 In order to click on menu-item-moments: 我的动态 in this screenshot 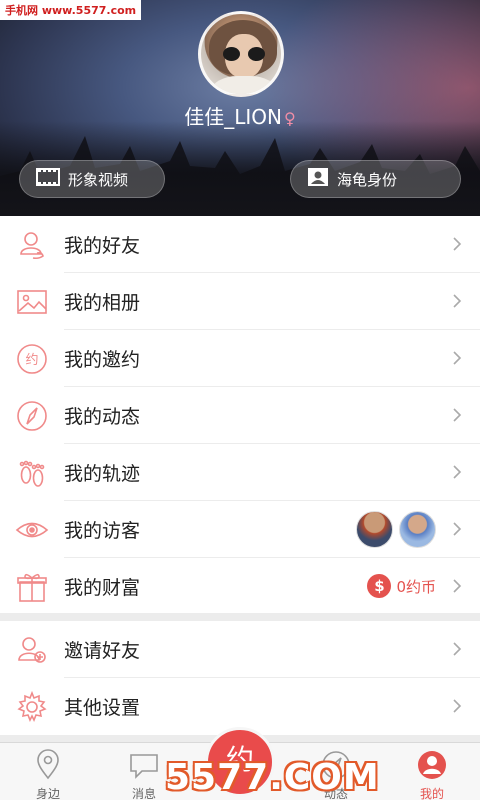, I will do `click(240, 415)`.